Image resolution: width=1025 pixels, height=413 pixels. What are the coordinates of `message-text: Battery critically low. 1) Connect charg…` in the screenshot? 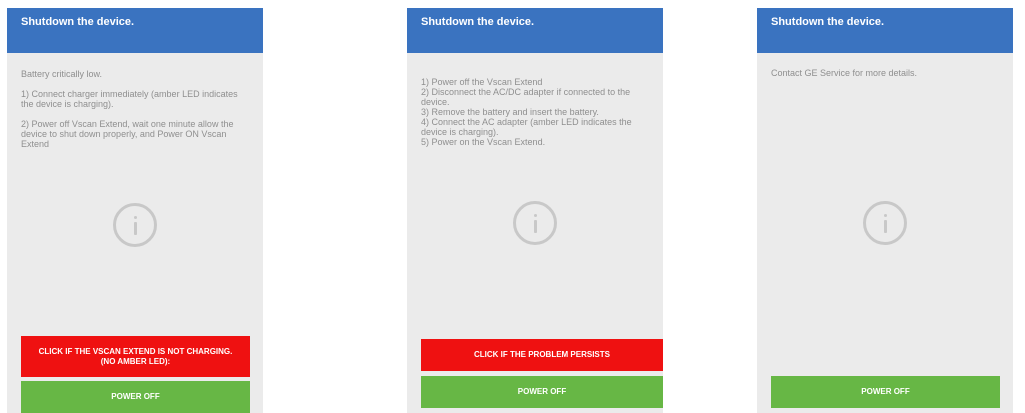 It's located at (129, 109).